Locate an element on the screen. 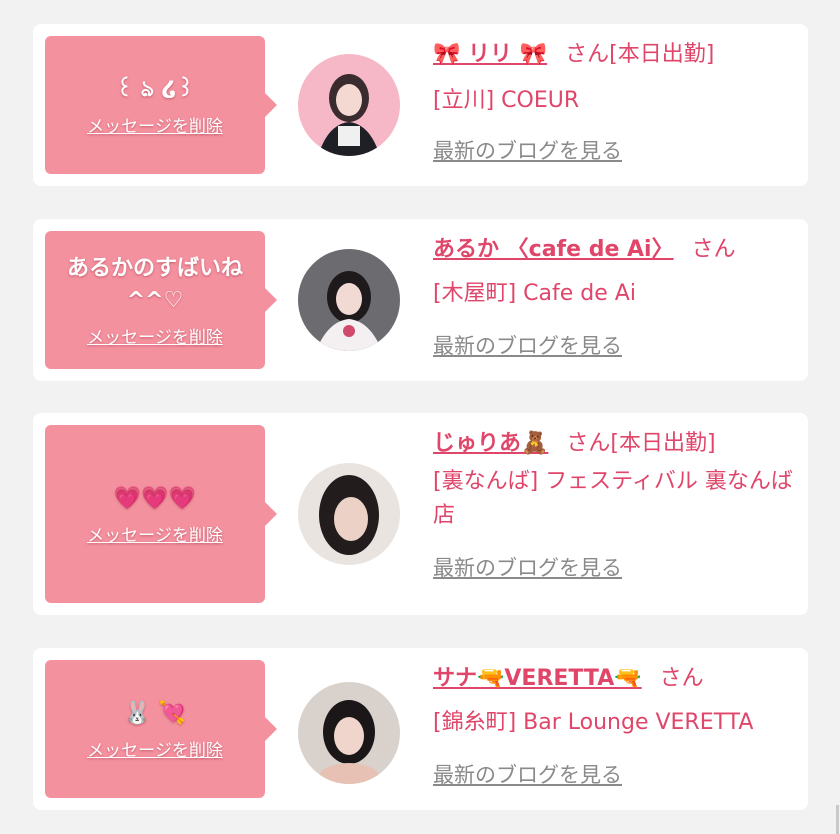 Image resolution: width=840 pixels, height=834 pixels. name-line: サナ🔫VERETTA🔫 さん is located at coordinates (613, 679).